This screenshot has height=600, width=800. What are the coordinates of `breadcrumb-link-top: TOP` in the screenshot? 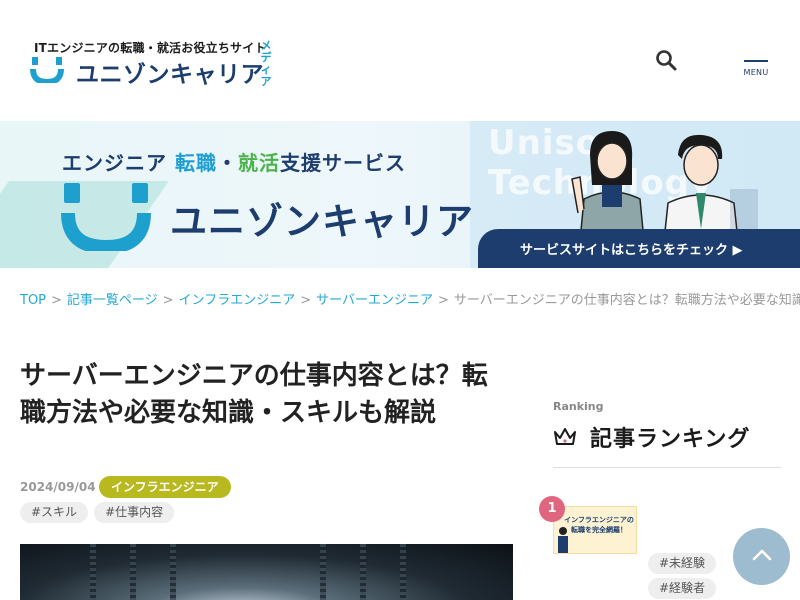 It's located at (33, 300).